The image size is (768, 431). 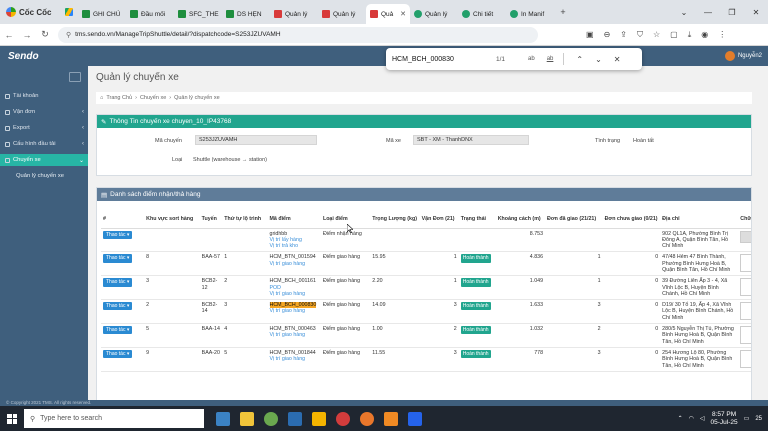 What do you see at coordinates (722, 35) in the screenshot?
I see `menu-icon: ⋮` at bounding box center [722, 35].